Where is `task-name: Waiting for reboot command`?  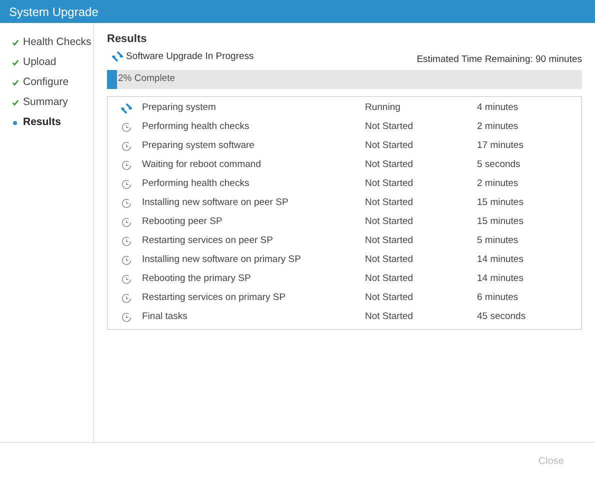
task-name: Waiting for reboot command is located at coordinates (202, 165).